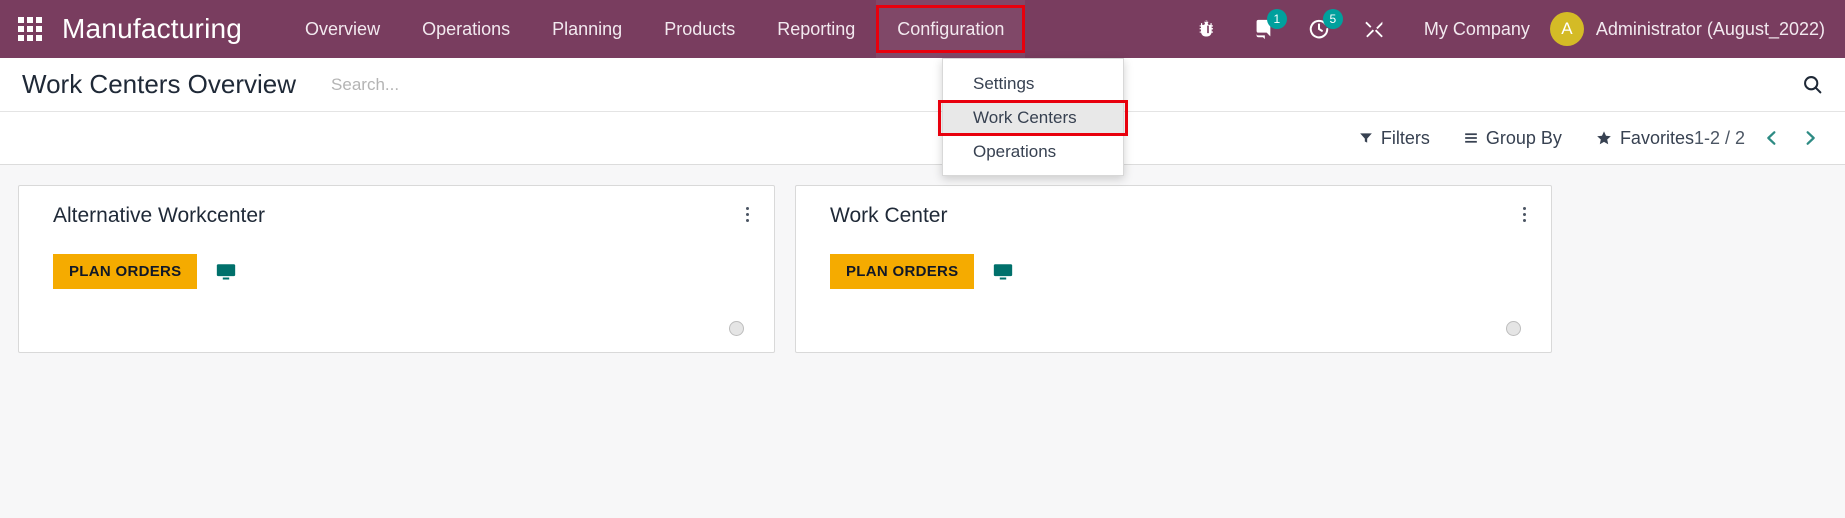 The width and height of the screenshot is (1845, 518). What do you see at coordinates (1033, 152) in the screenshot?
I see `dropdown-item-operations: Operations` at bounding box center [1033, 152].